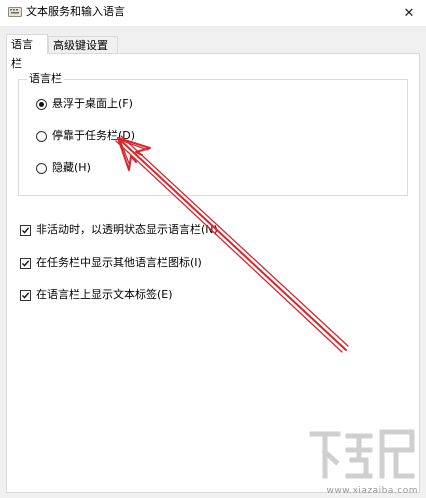  What do you see at coordinates (119, 262) in the screenshot?
I see `checkbox-label: 在任务栏中显示其他语言栏图标(I)` at bounding box center [119, 262].